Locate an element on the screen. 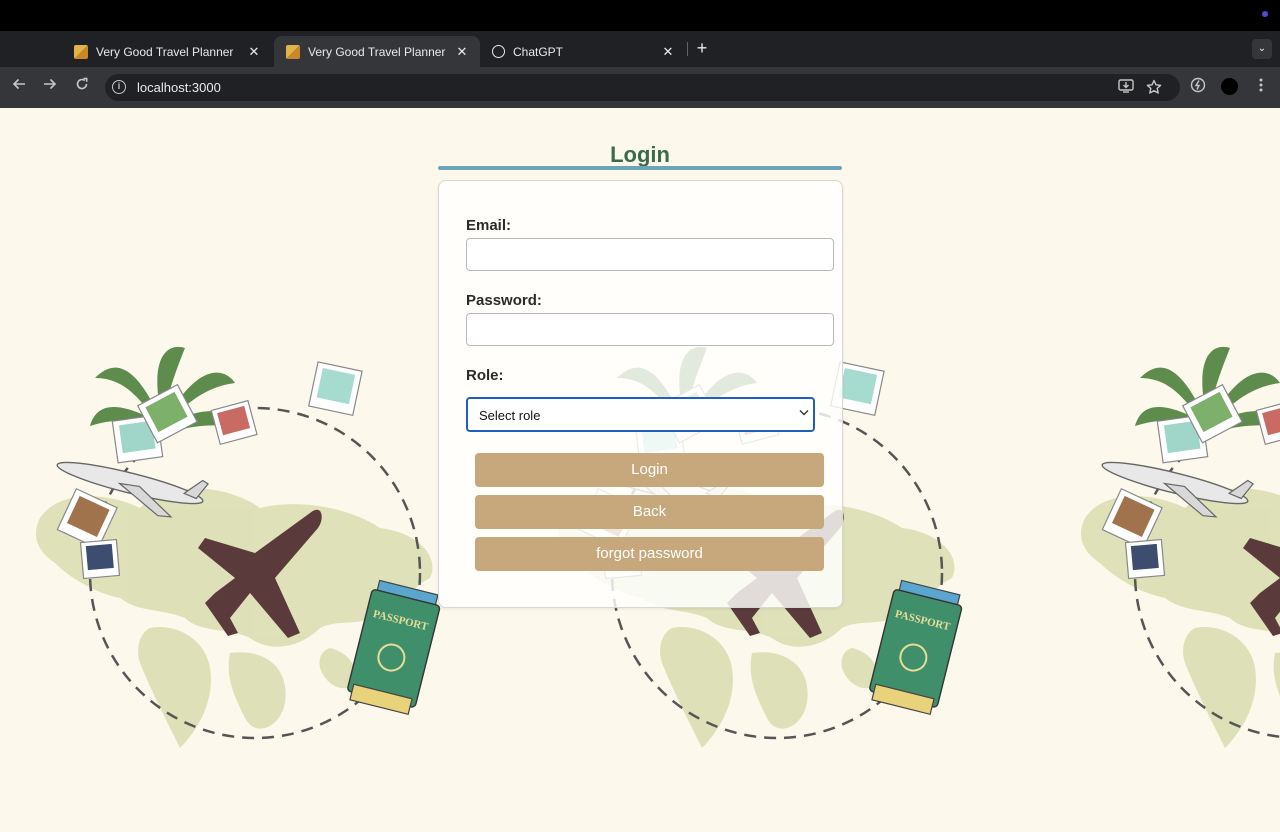  password-label: Password: is located at coordinates (504, 300).